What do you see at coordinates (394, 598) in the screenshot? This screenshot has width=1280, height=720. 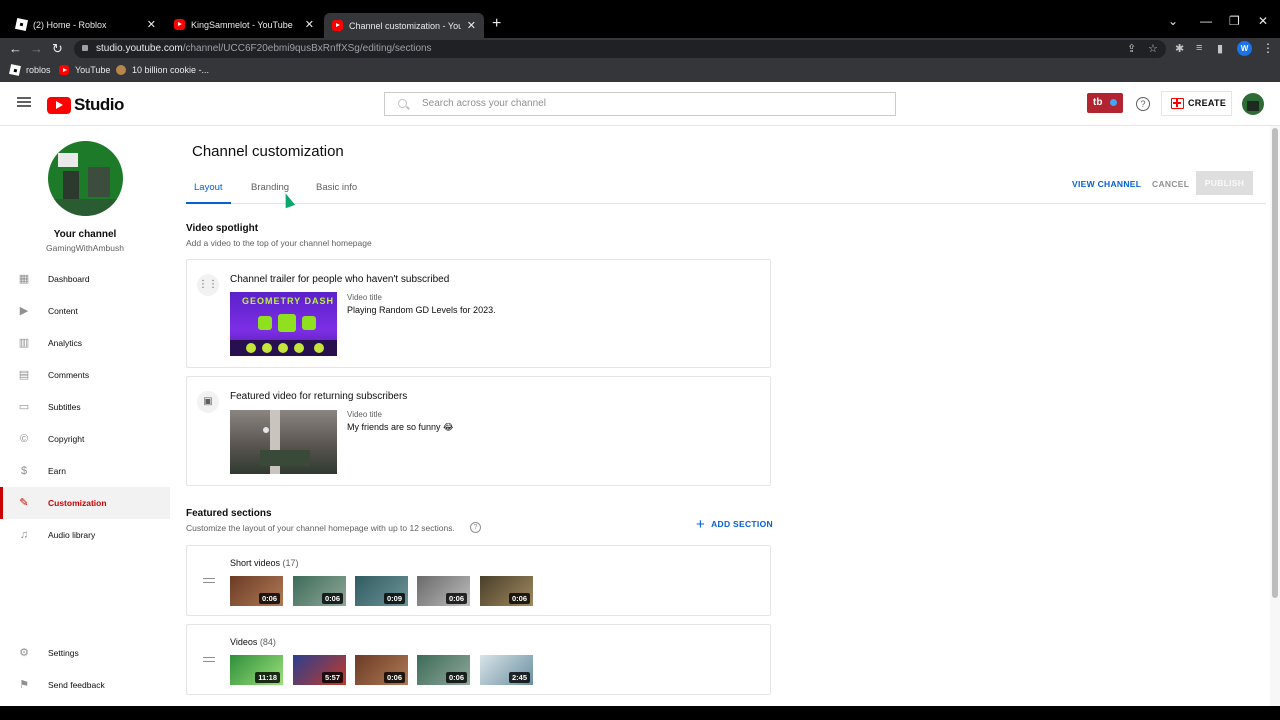 I see `duration-badge: 0:09` at bounding box center [394, 598].